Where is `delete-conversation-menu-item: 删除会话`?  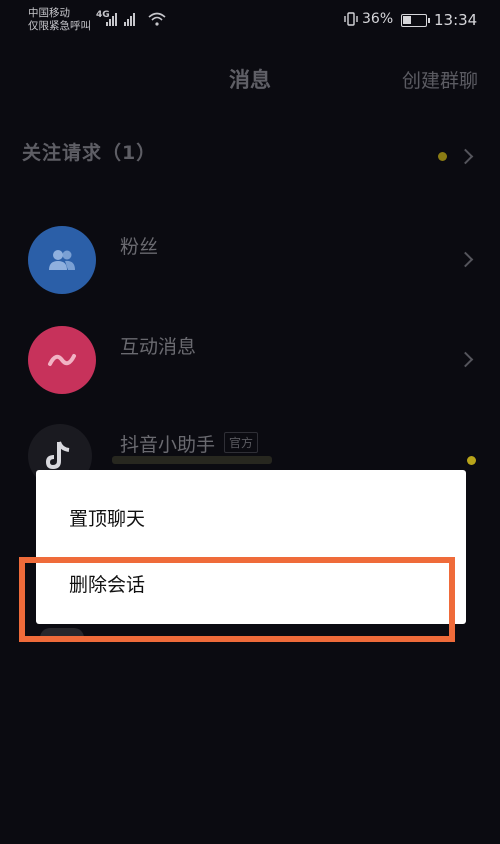 delete-conversation-menu-item: 删除会话 is located at coordinates (251, 583).